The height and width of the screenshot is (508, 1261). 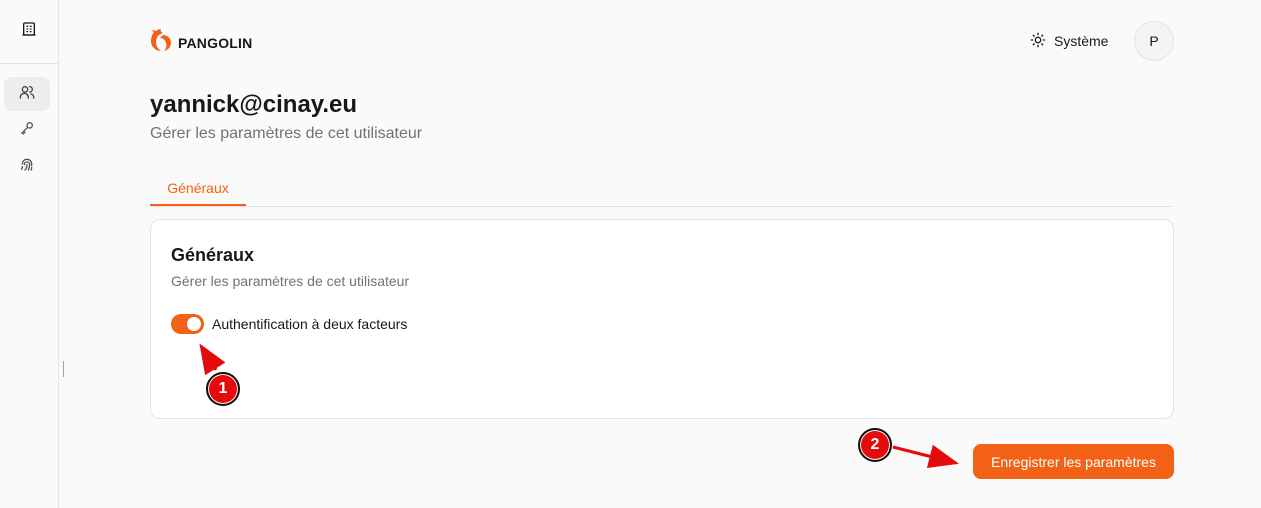 I want to click on sidebar-resize-handle, so click(x=63, y=369).